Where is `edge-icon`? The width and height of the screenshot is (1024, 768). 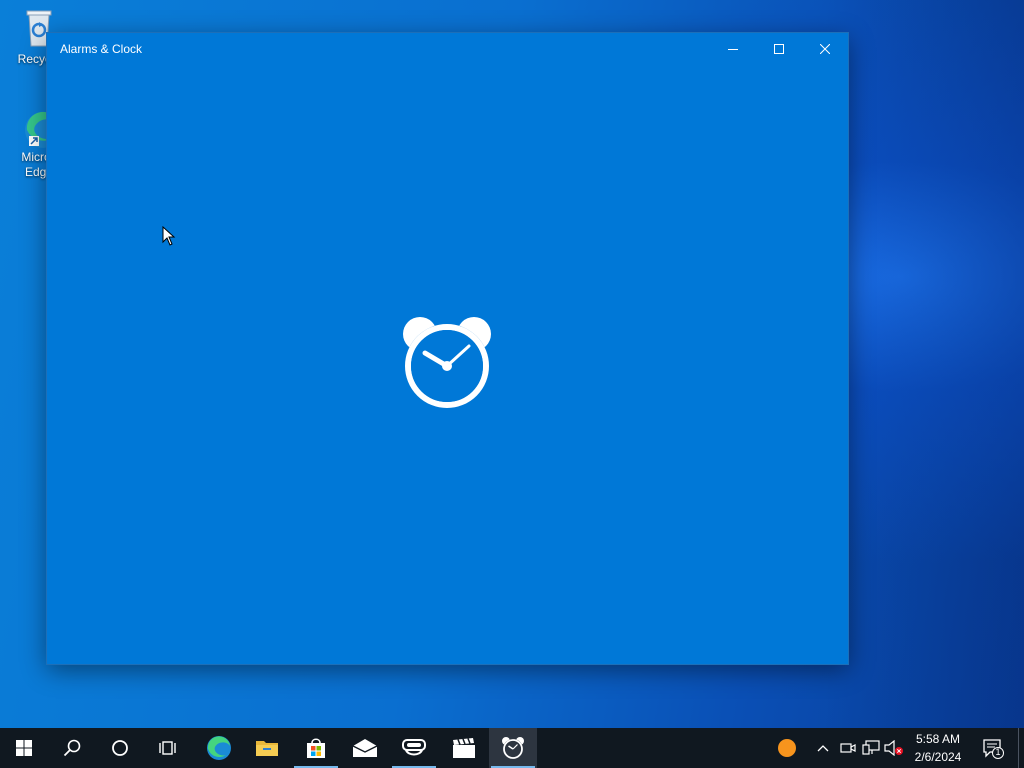
edge-icon is located at coordinates (219, 748).